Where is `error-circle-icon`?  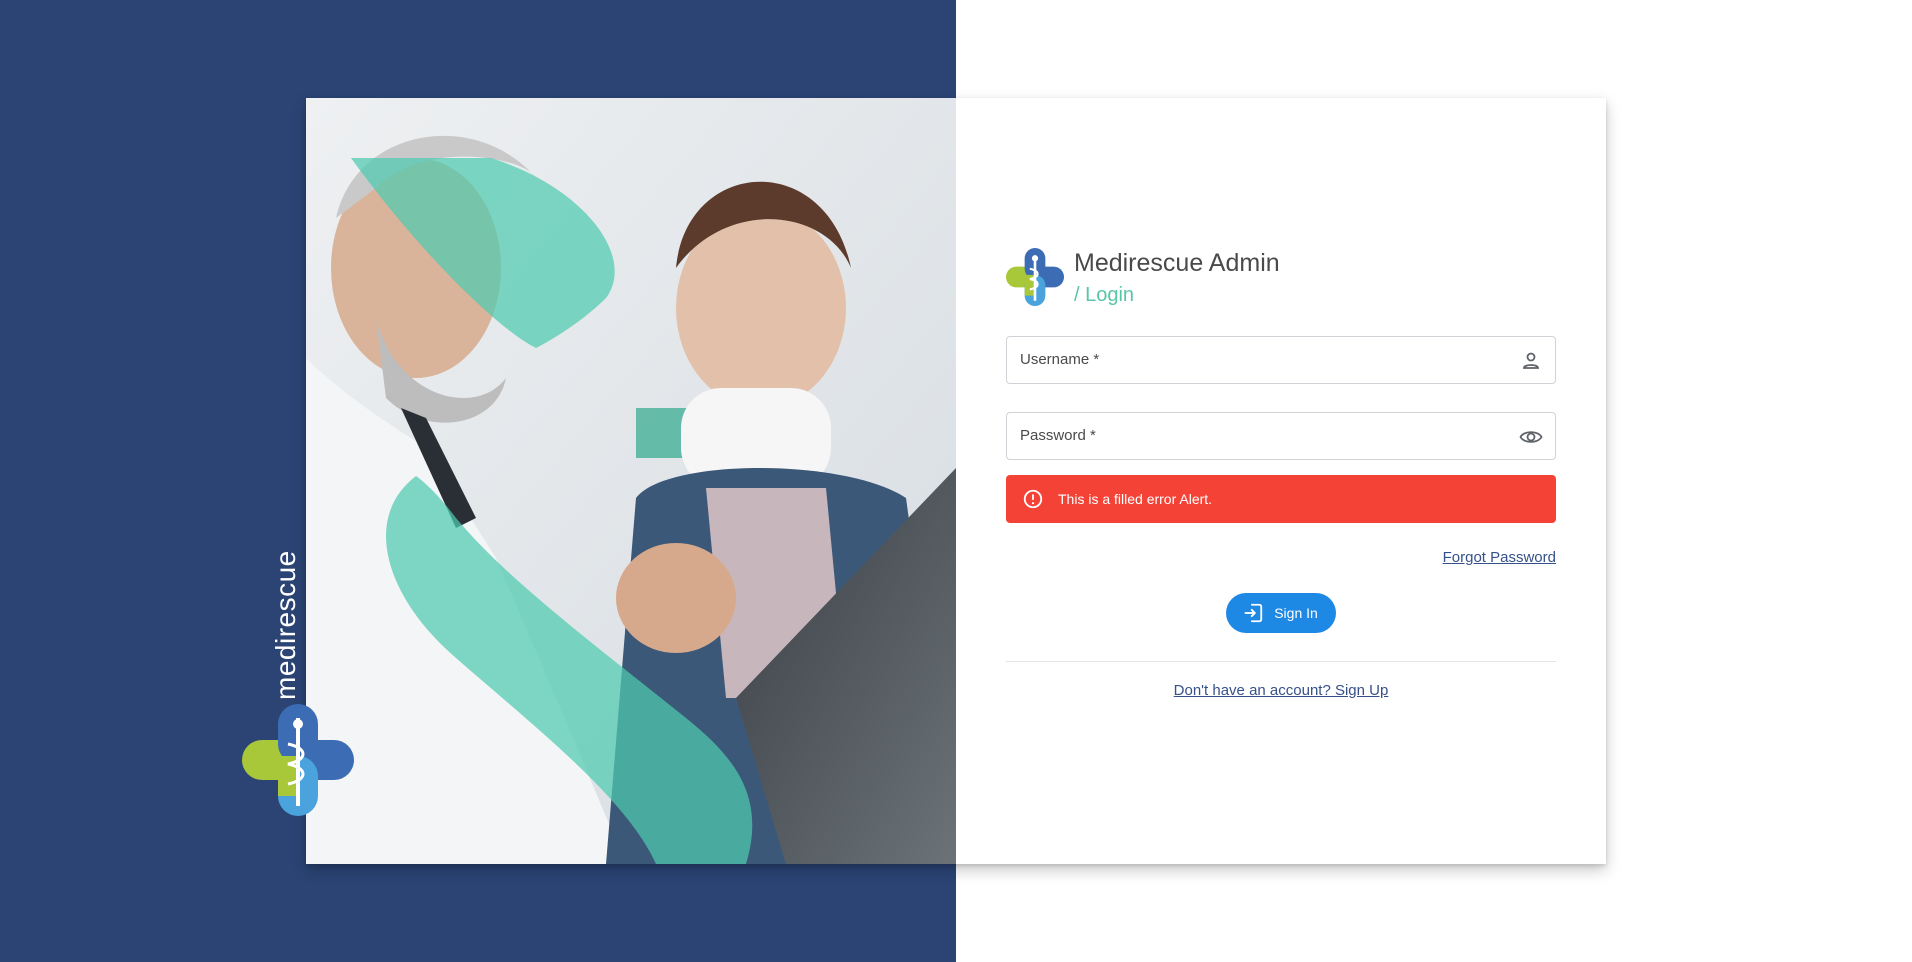
error-circle-icon is located at coordinates (1033, 499).